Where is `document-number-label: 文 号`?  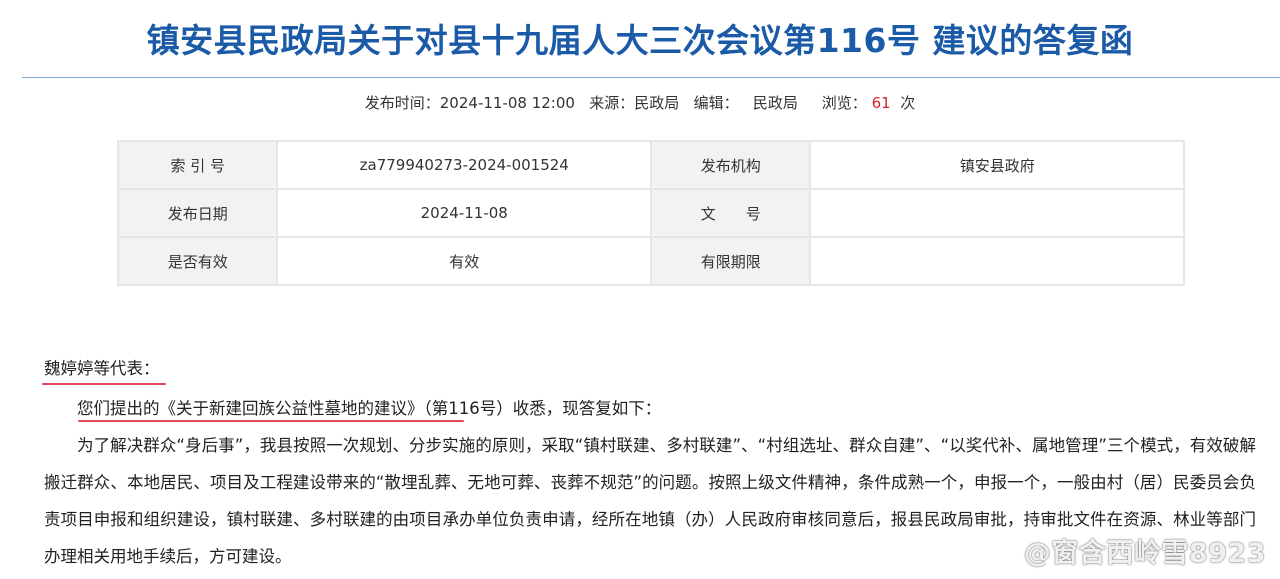
document-number-label: 文 号 is located at coordinates (730, 213).